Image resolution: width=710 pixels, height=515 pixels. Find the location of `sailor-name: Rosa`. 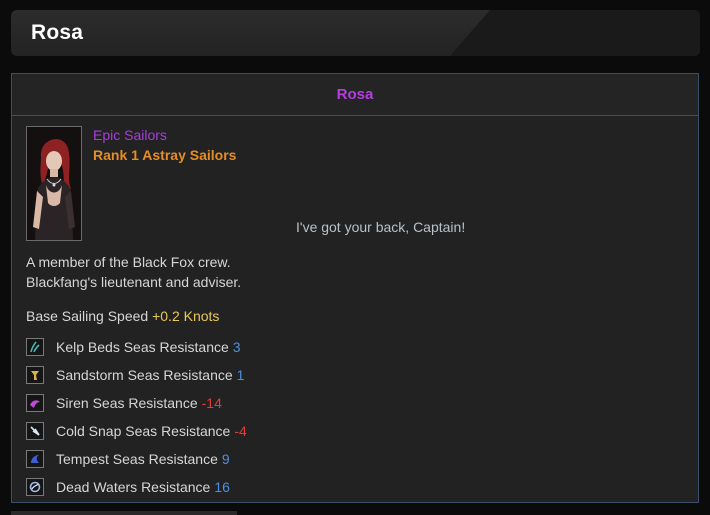

sailor-name: Rosa is located at coordinates (355, 94).